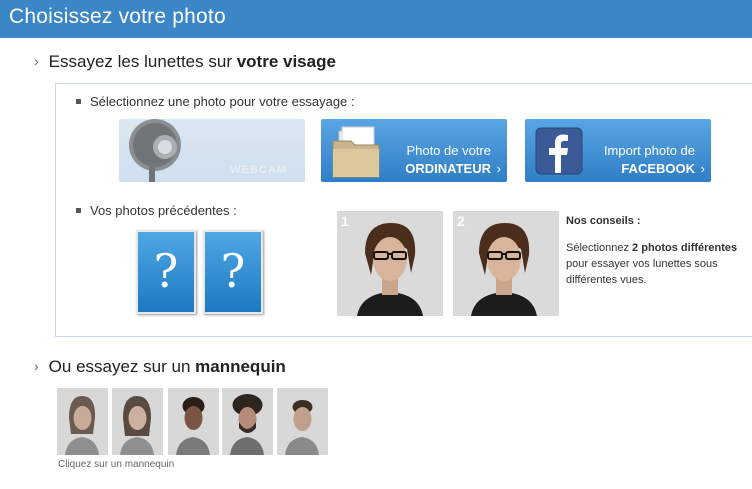 The height and width of the screenshot is (489, 752). Describe the element at coordinates (448, 168) in the screenshot. I see `computer-line2: ORDINATEUR` at that location.